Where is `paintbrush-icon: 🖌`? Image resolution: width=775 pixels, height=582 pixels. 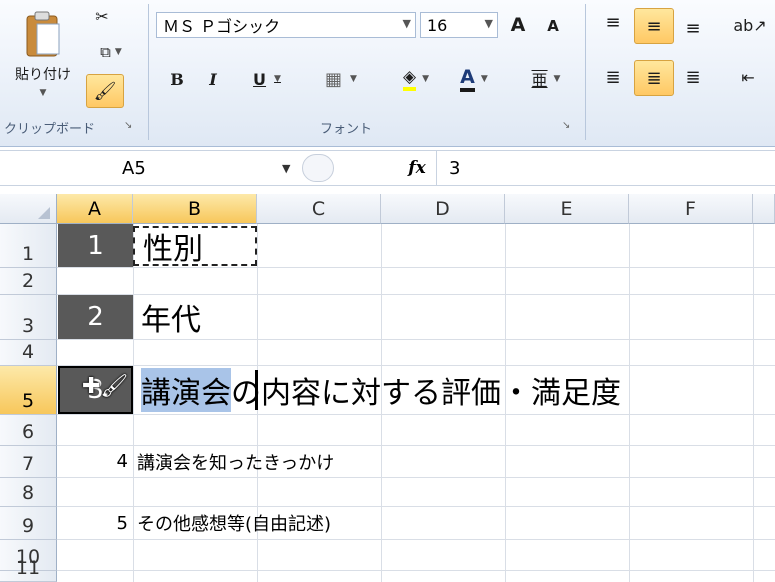 paintbrush-icon: 🖌 is located at coordinates (105, 91).